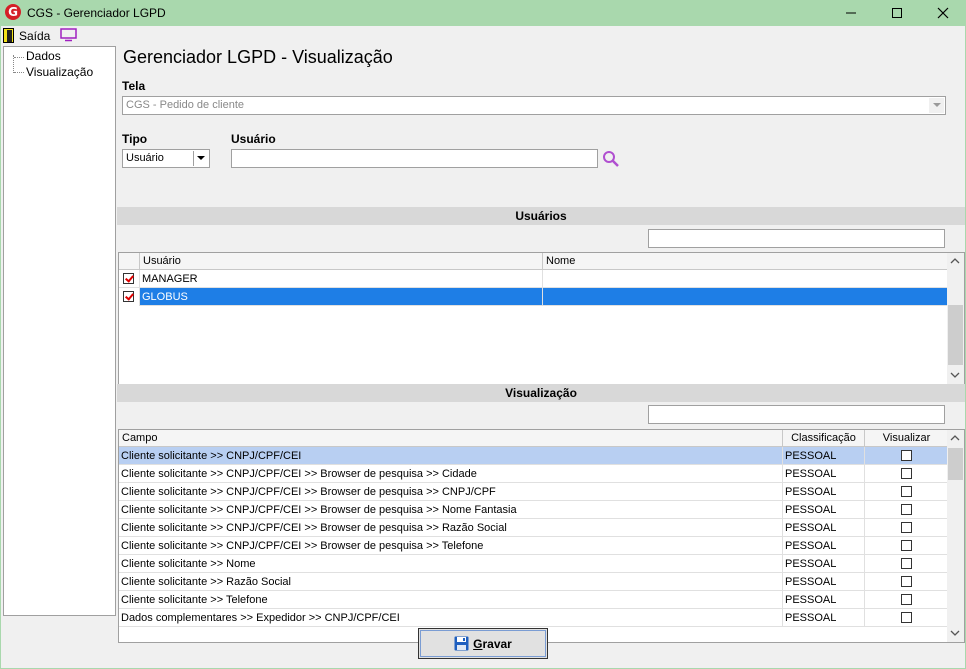 Image resolution: width=966 pixels, height=669 pixels. I want to click on save-button-label: Gravar, so click(492, 643).